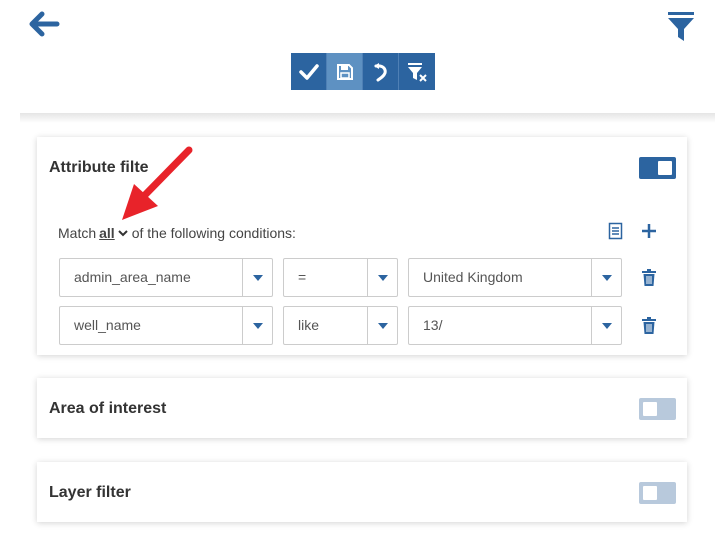 This screenshot has width=715, height=540. I want to click on area-of-interest-title: Area of interest, so click(108, 408).